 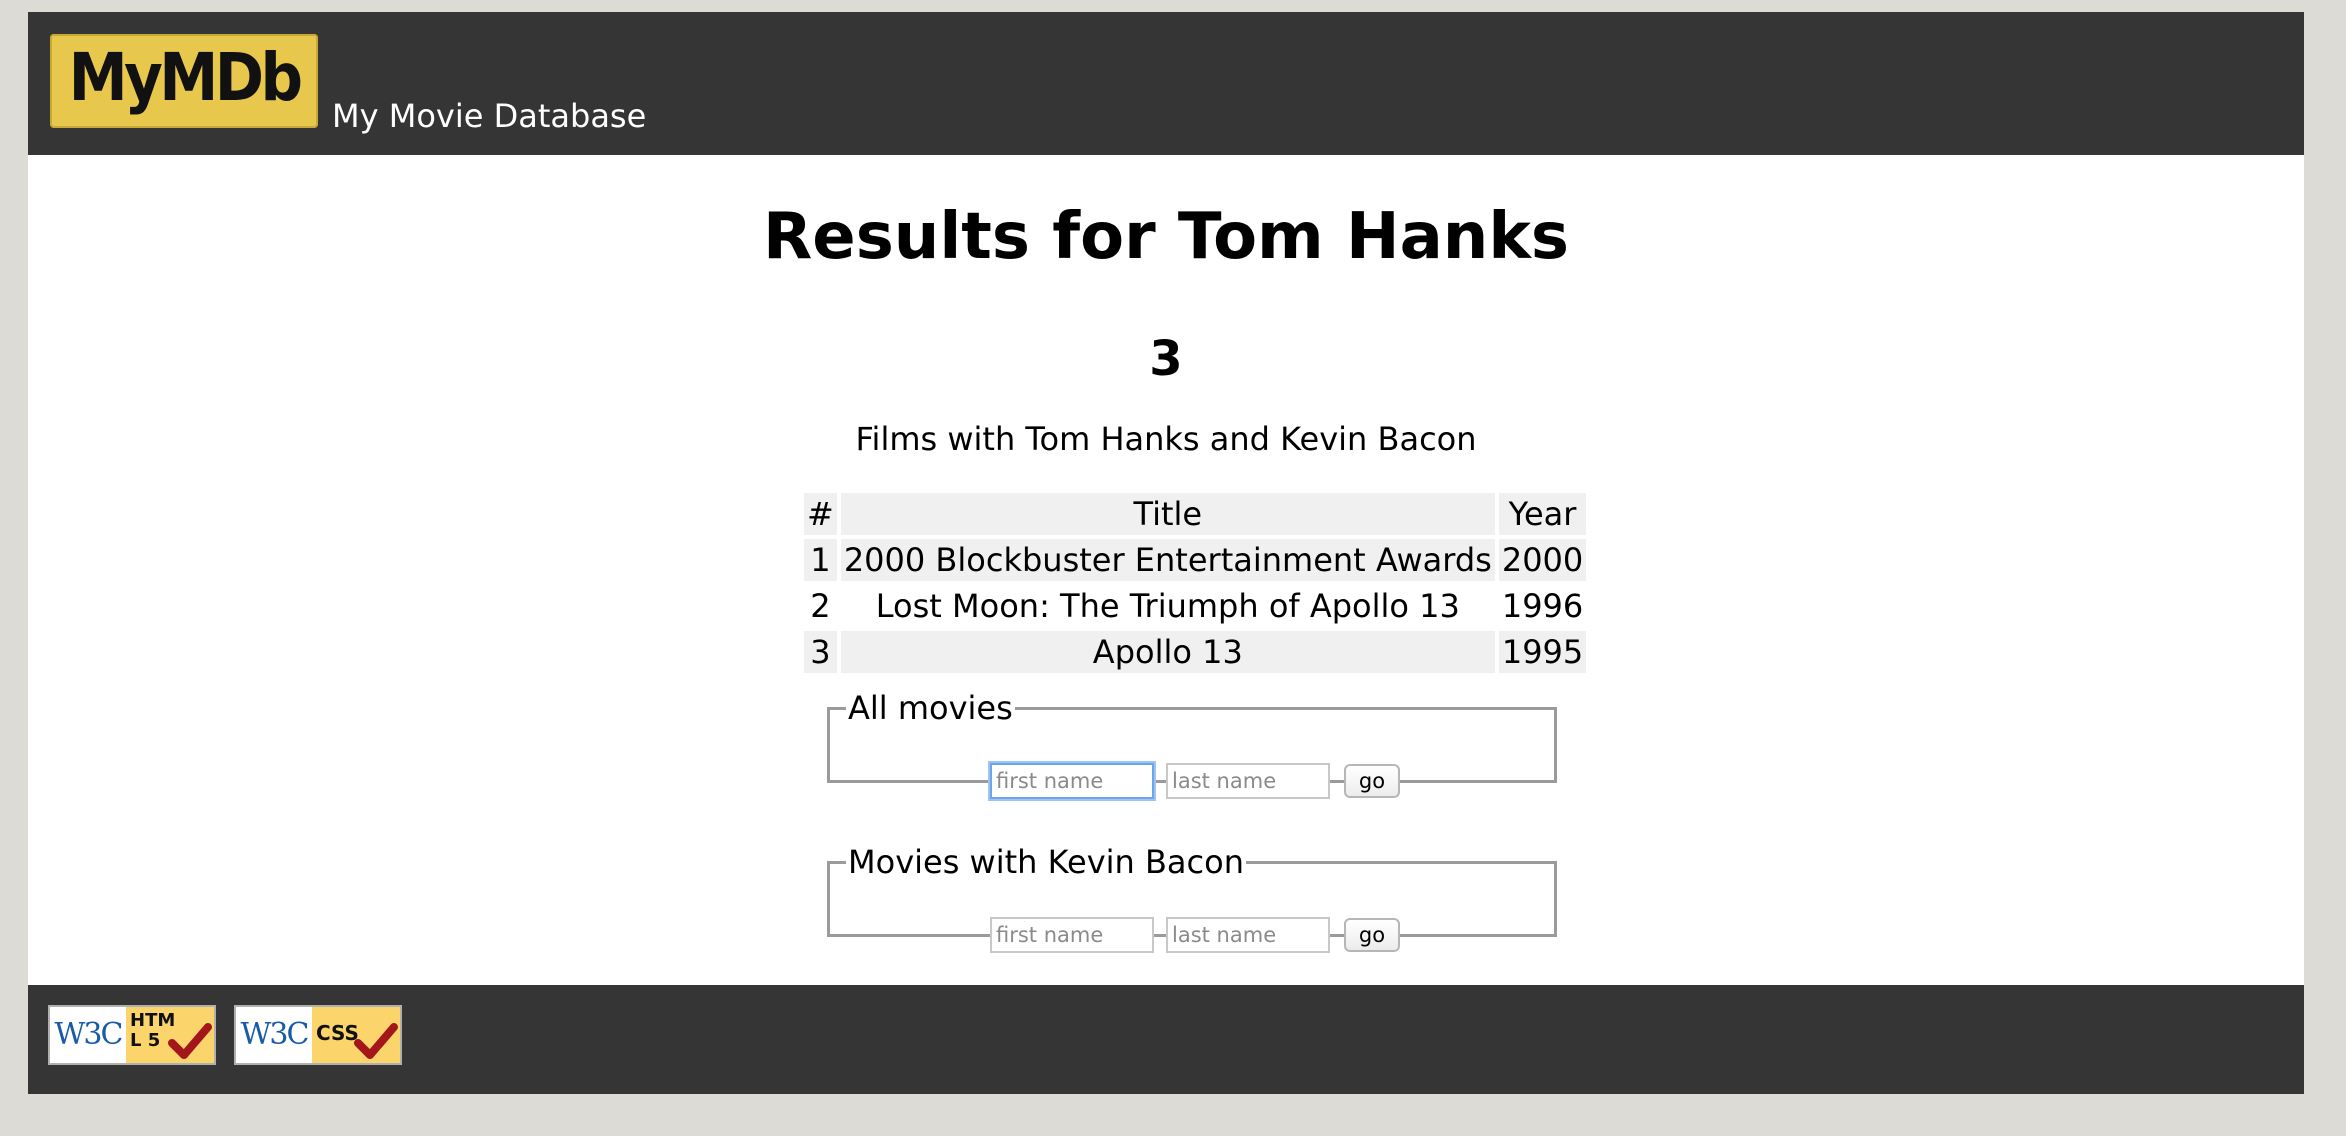 What do you see at coordinates (1248, 935) in the screenshot?
I see `bacon-movies-last-name-input` at bounding box center [1248, 935].